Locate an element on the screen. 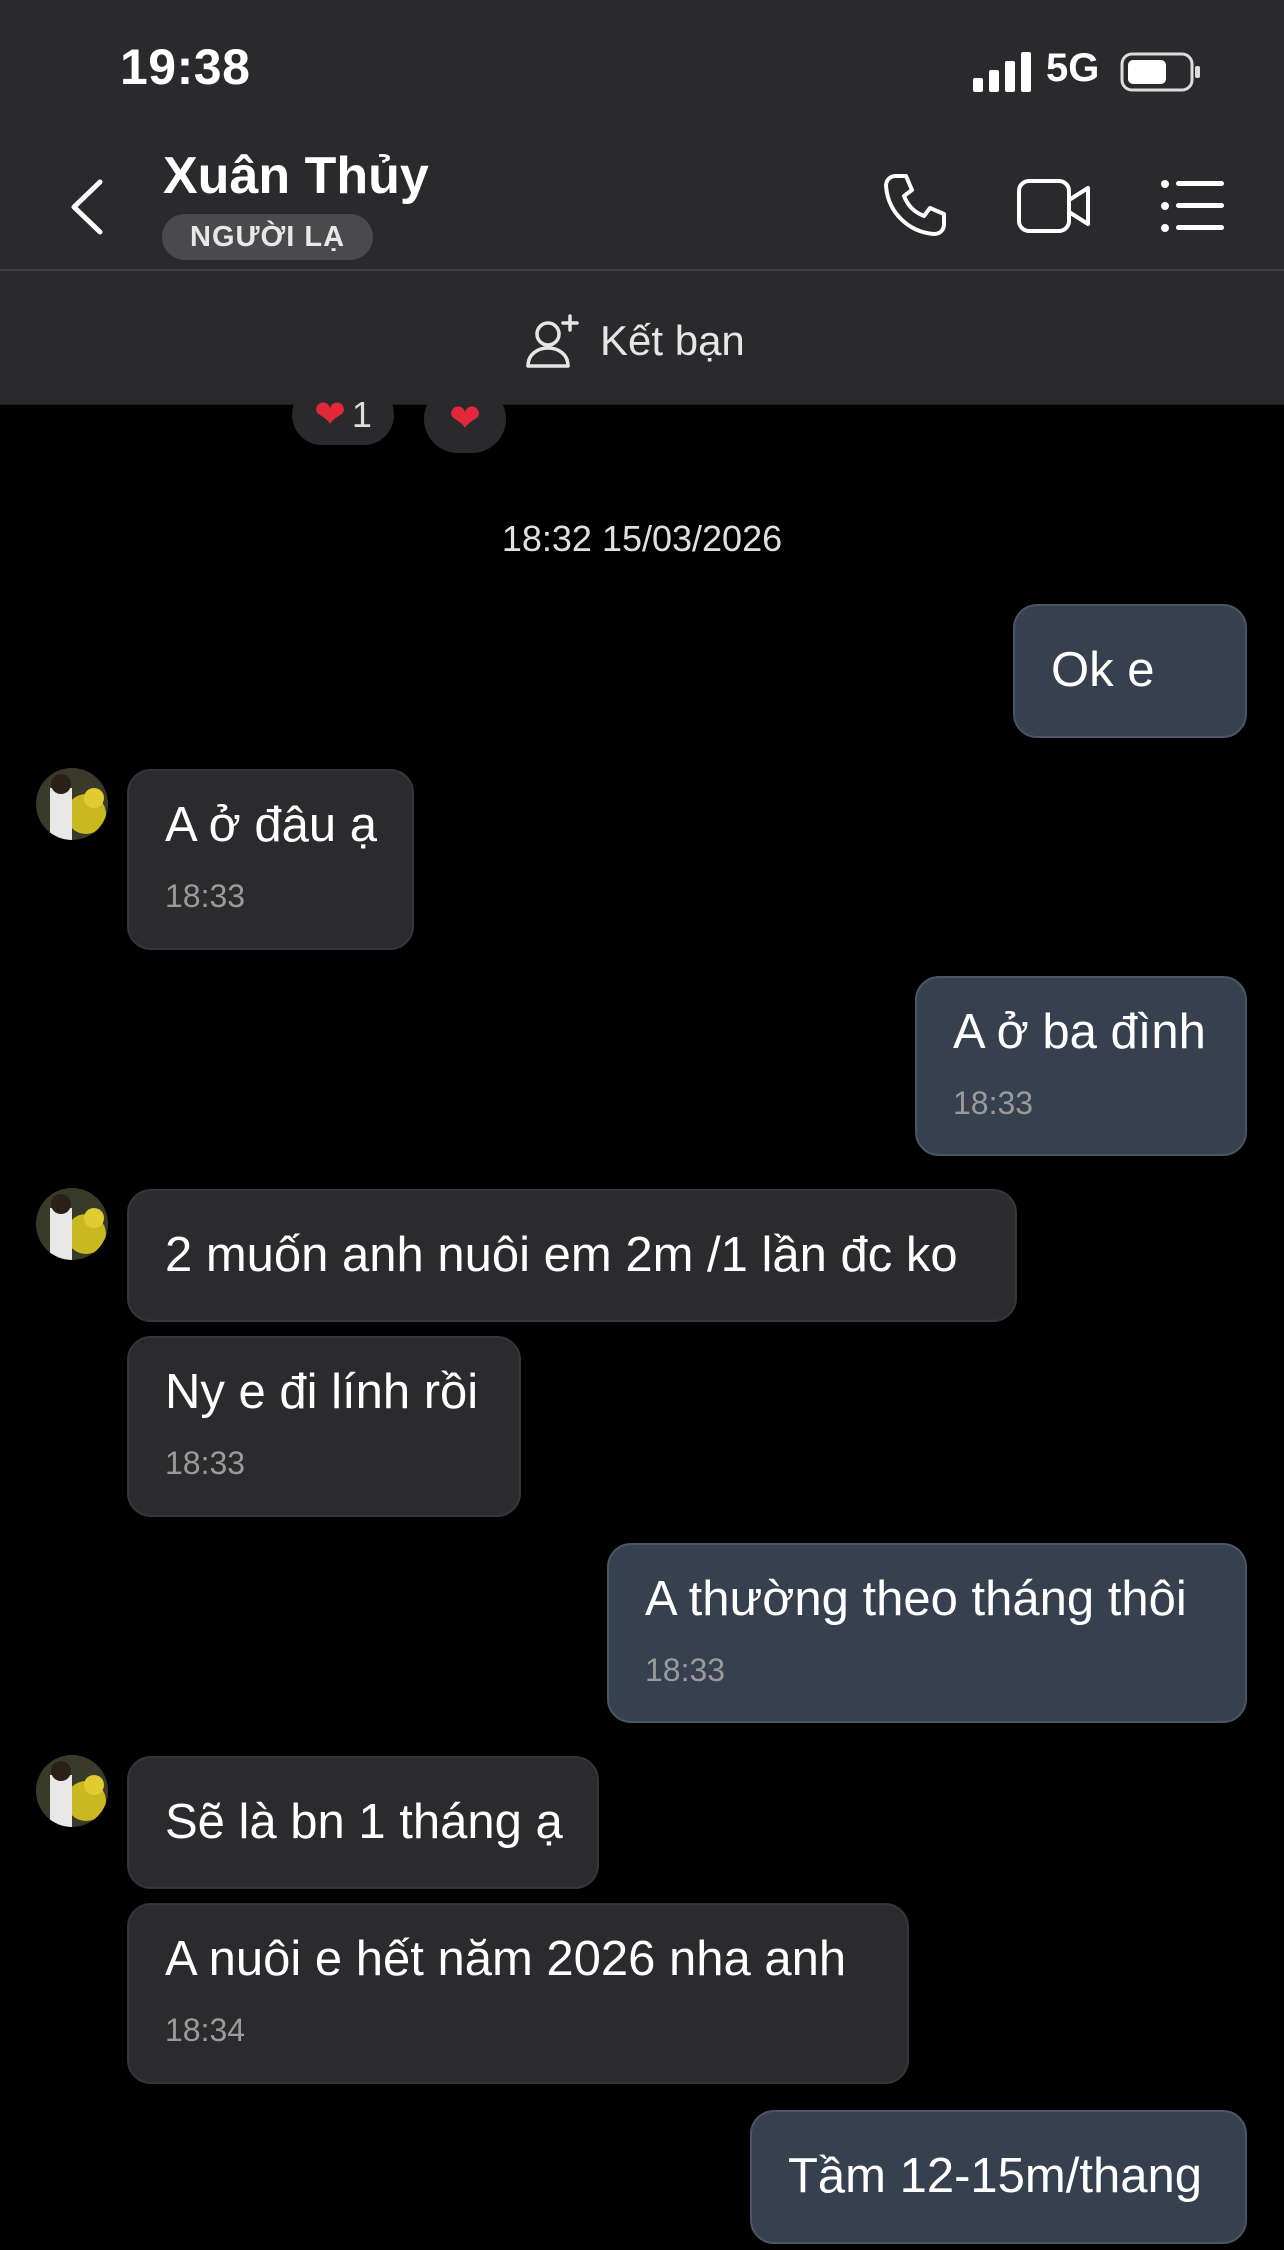 This screenshot has width=1284, height=2250. message-text: A ở ba đình is located at coordinates (1079, 1032).